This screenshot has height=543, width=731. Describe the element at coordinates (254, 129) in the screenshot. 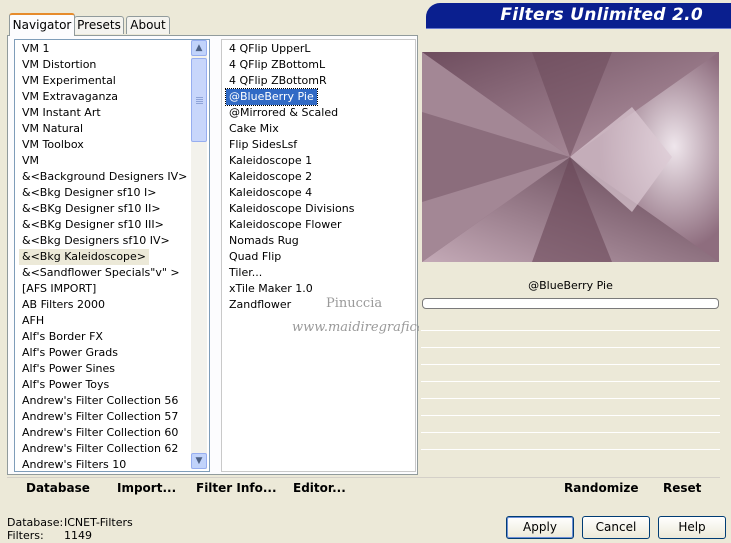

I see `filter-item: Cake Mix` at that location.